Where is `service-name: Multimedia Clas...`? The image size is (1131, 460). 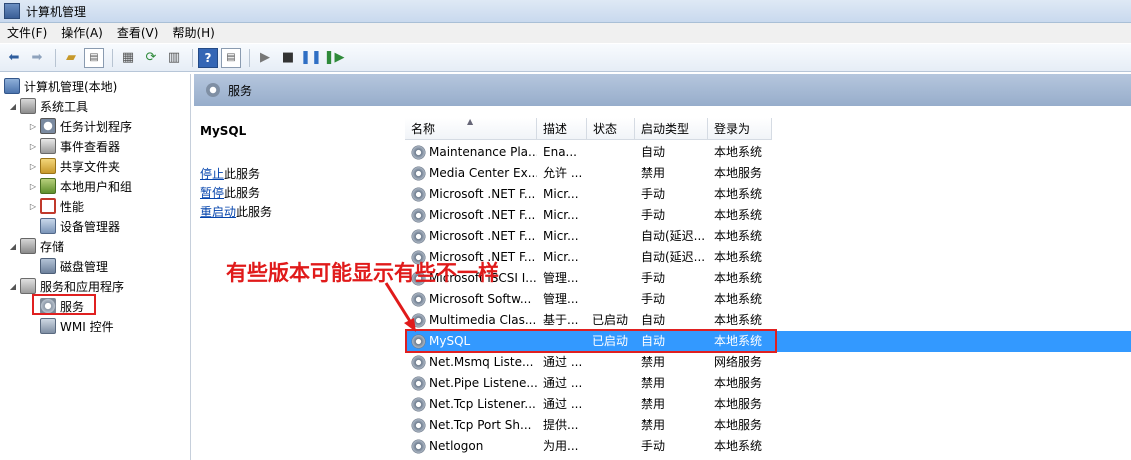 service-name: Multimedia Clas... is located at coordinates (483, 320).